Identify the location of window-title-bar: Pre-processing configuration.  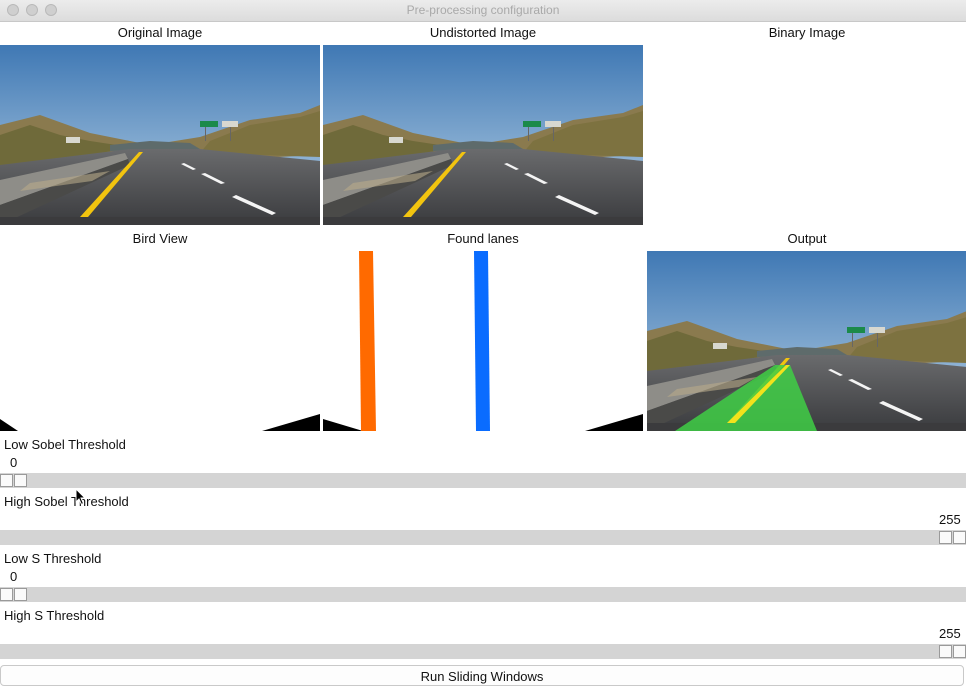
(483, 11).